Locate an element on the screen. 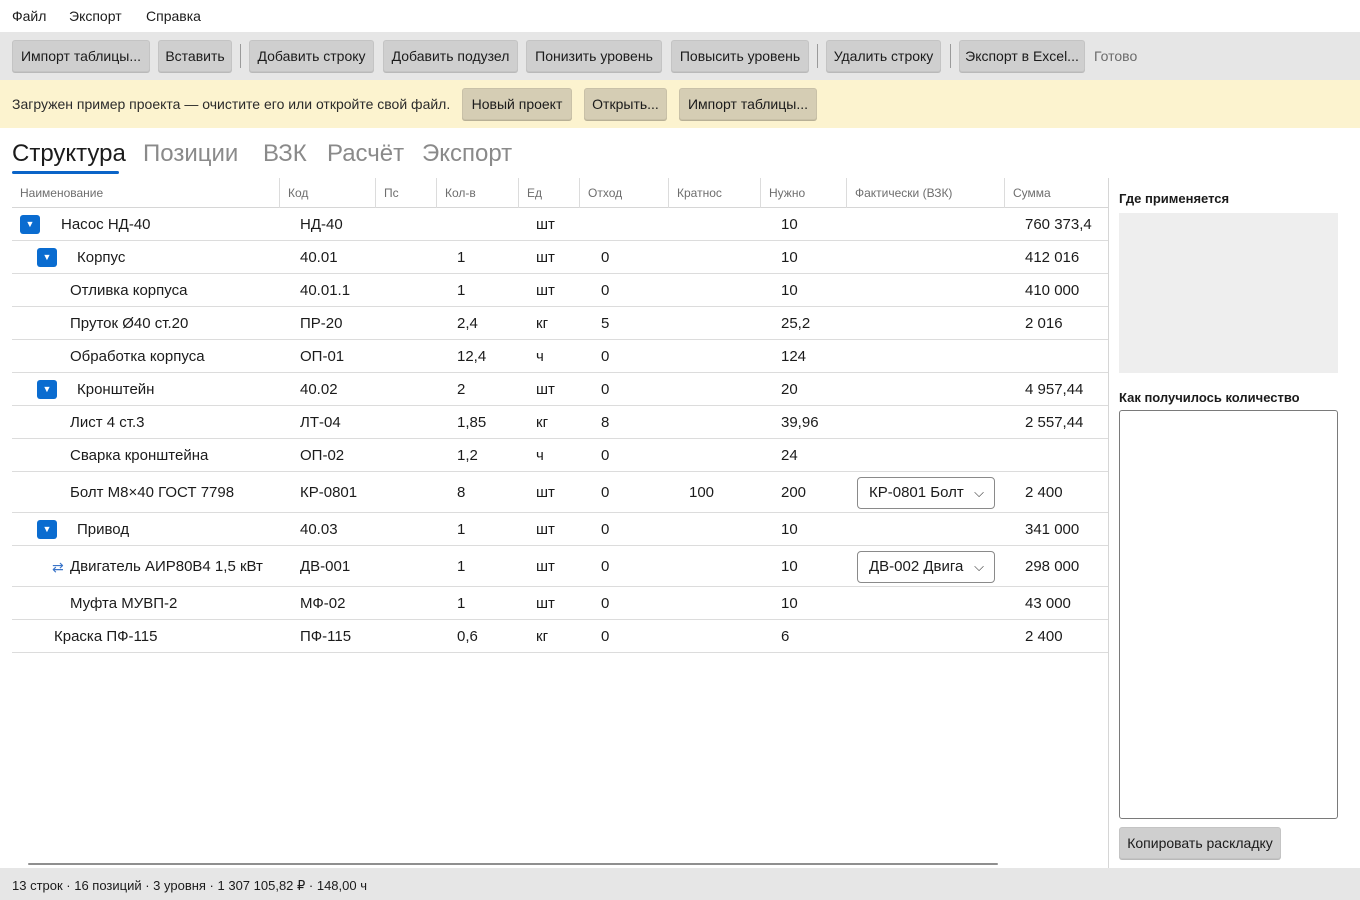  cell-code: ДВ-001 is located at coordinates (325, 566).